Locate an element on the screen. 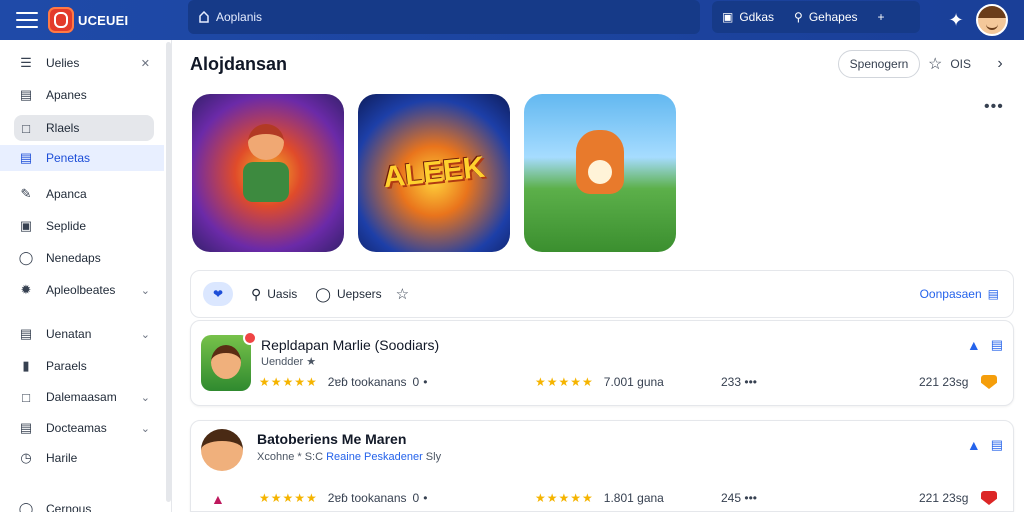 The image size is (1024, 512). sidebar-item-label: Apleolbeates is located at coordinates (81, 290).